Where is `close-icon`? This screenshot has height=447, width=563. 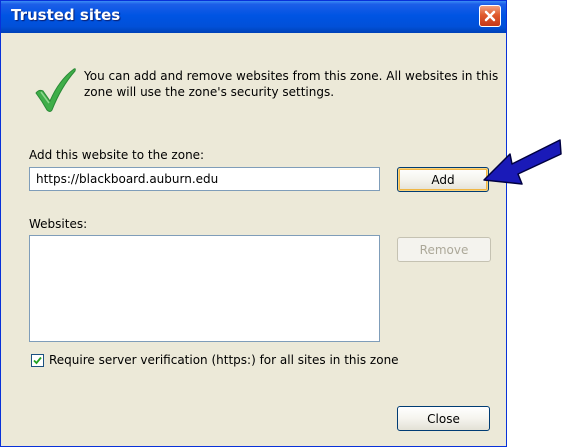 close-icon is located at coordinates (490, 16).